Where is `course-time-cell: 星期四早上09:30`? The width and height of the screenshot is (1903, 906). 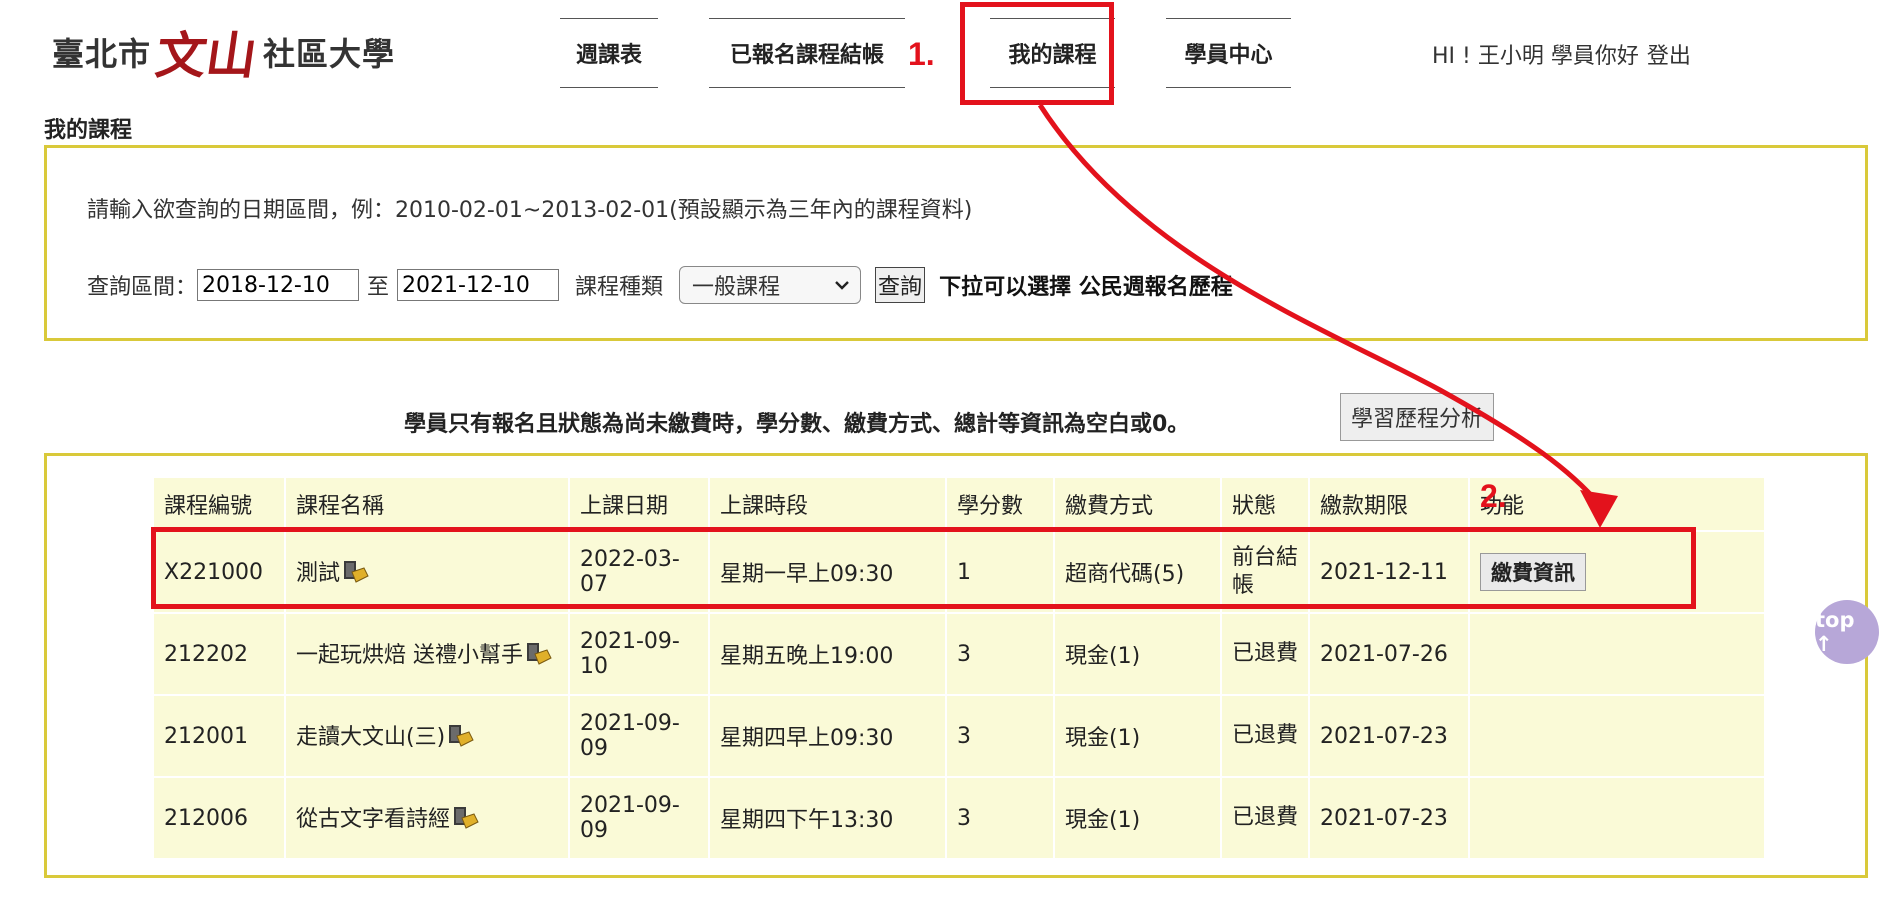
course-time-cell: 星期四早上09:30 is located at coordinates (828, 735).